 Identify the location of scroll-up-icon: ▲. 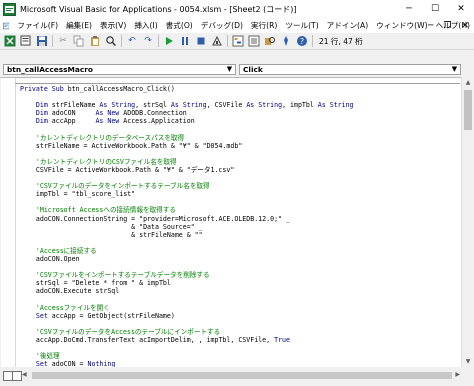
(468, 82).